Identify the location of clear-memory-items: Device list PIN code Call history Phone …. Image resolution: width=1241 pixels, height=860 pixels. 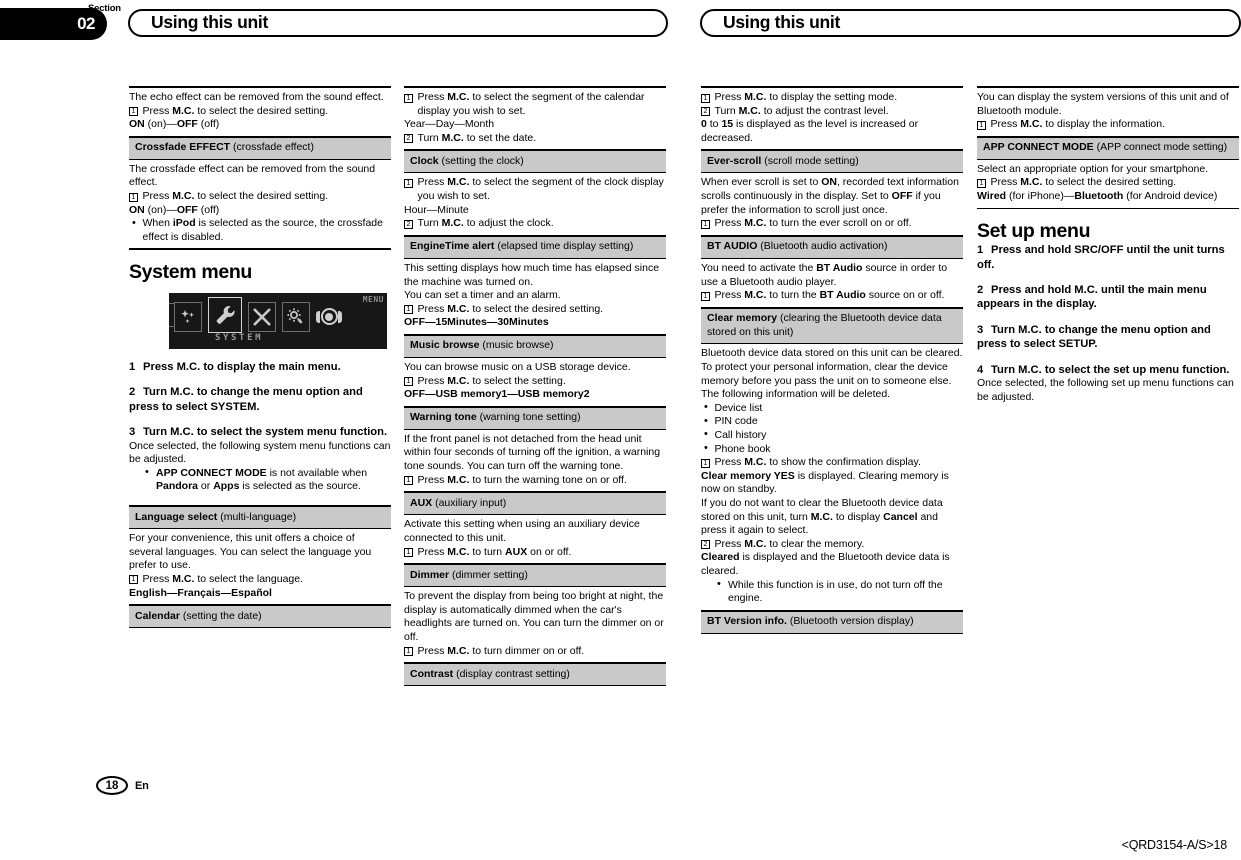
(832, 428).